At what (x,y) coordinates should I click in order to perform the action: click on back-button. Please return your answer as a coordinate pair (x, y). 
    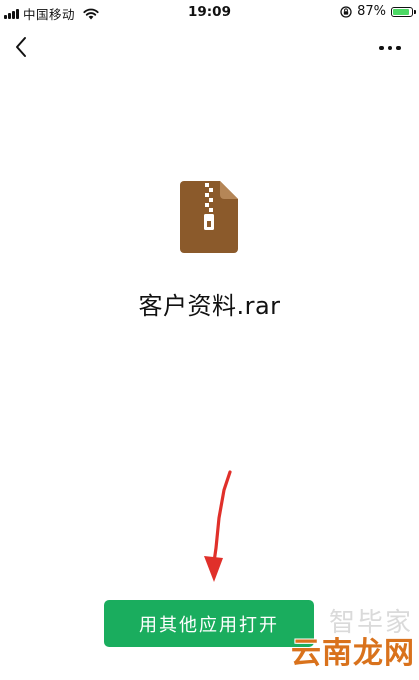
    Looking at the image, I should click on (21, 47).